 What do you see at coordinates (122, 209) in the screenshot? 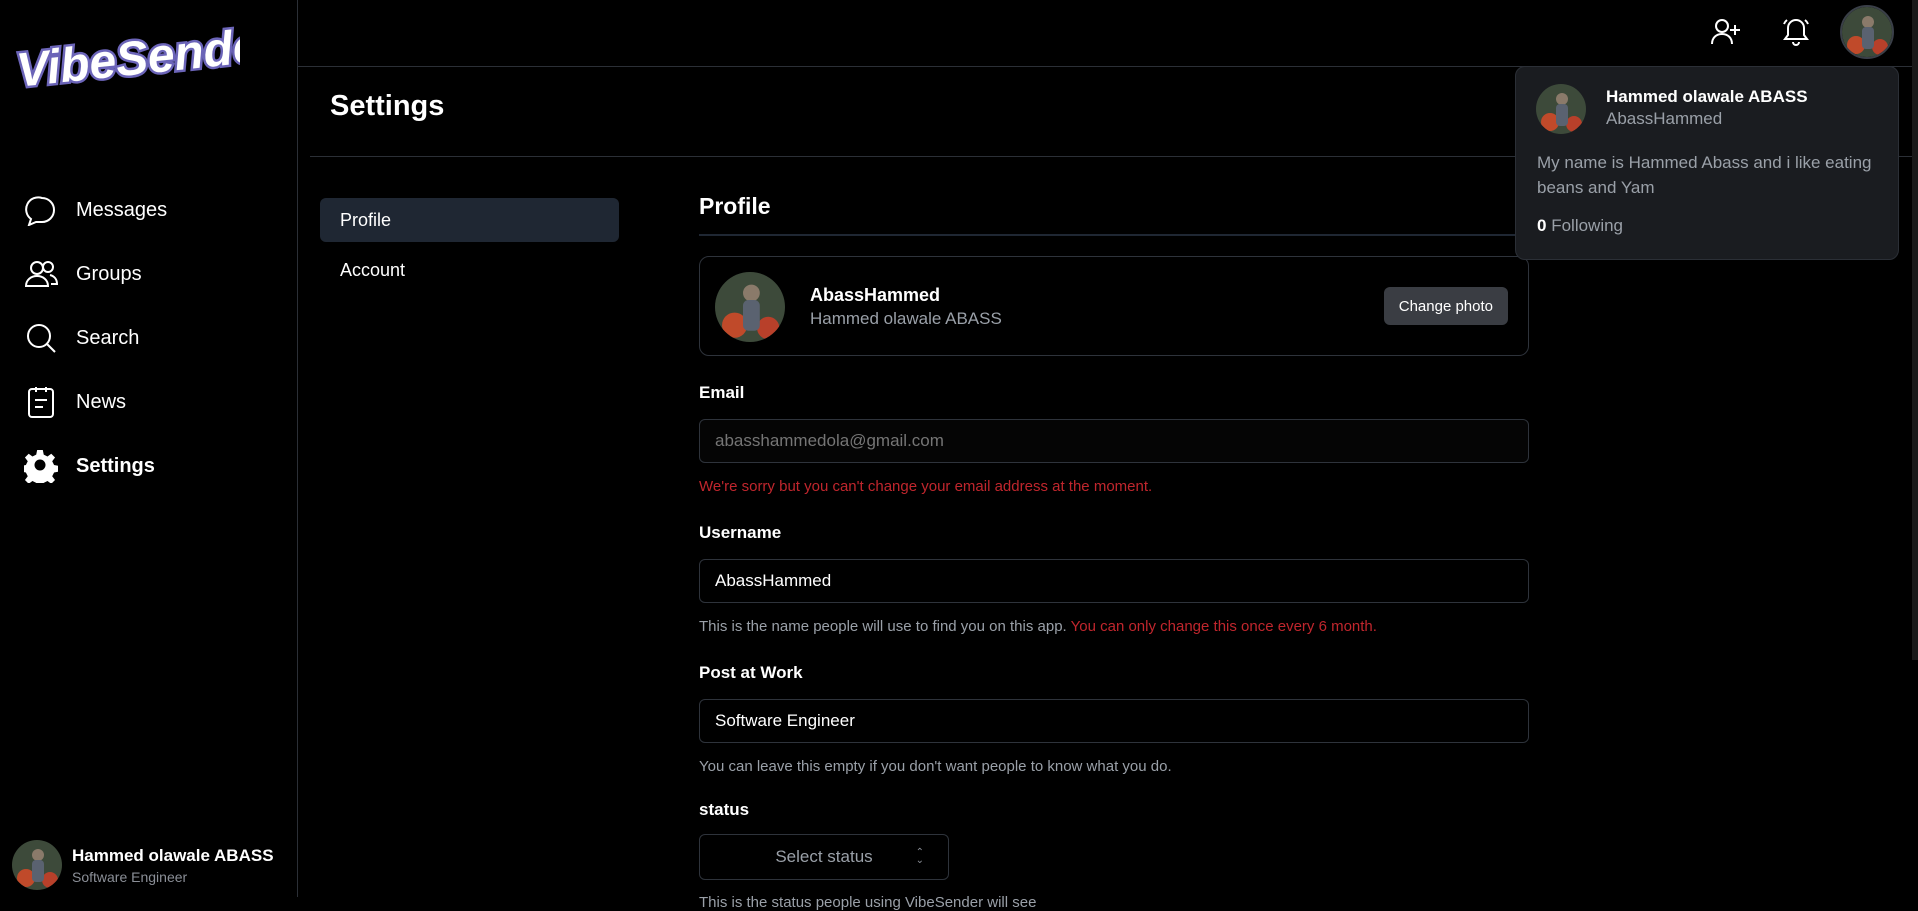
I see `sidebar-item-label: Messages` at bounding box center [122, 209].